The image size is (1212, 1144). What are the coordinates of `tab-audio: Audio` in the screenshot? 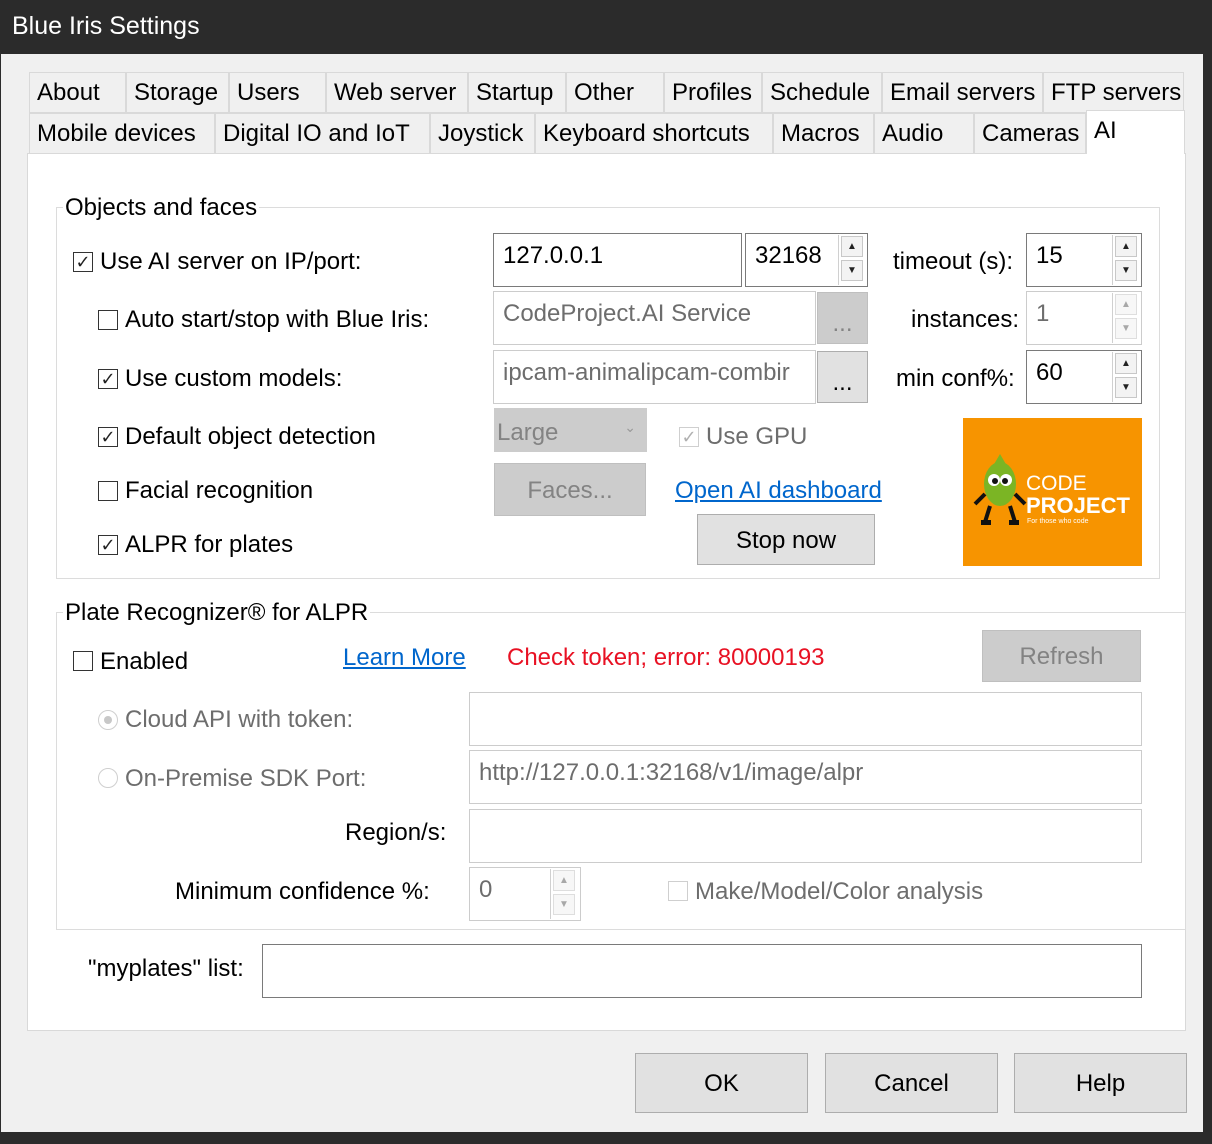 It's located at (924, 133).